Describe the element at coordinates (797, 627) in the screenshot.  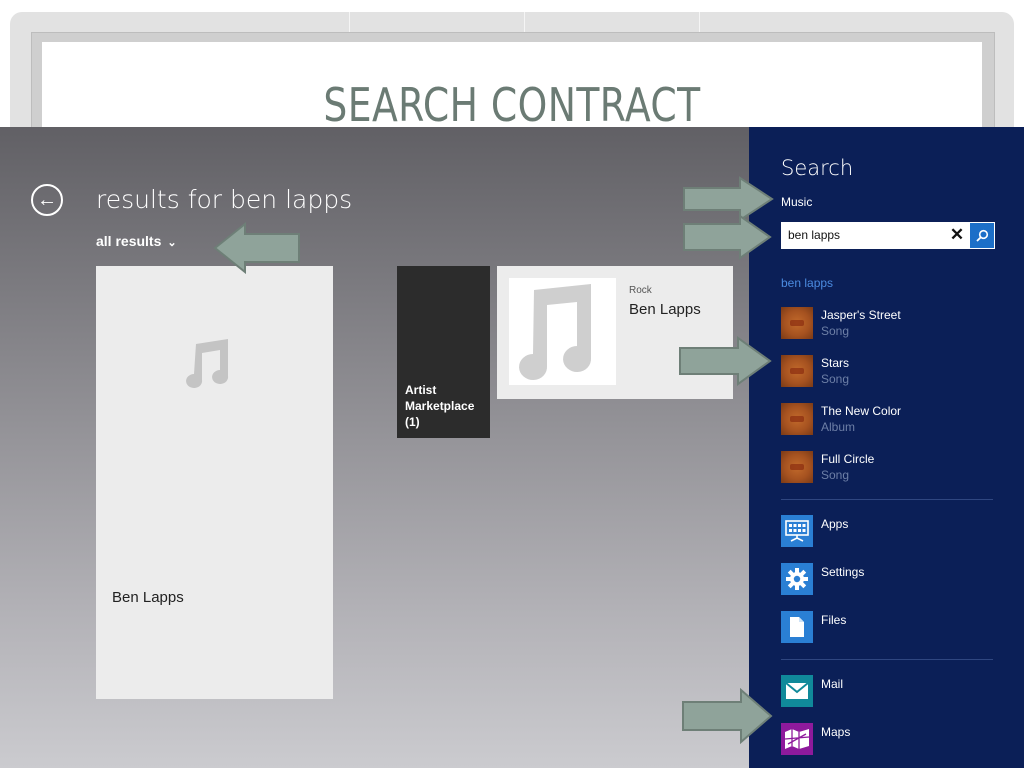
I see `file-icon` at that location.